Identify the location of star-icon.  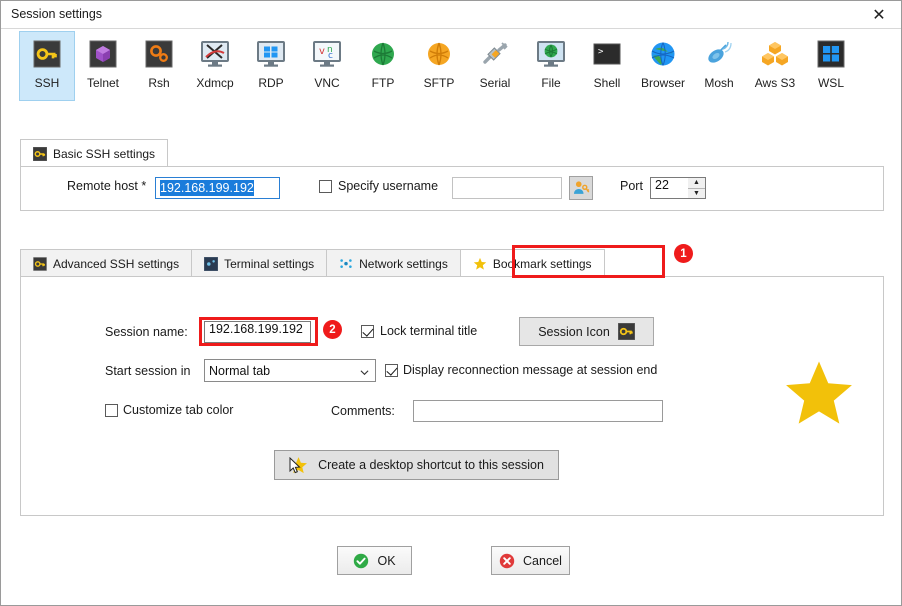
(480, 264).